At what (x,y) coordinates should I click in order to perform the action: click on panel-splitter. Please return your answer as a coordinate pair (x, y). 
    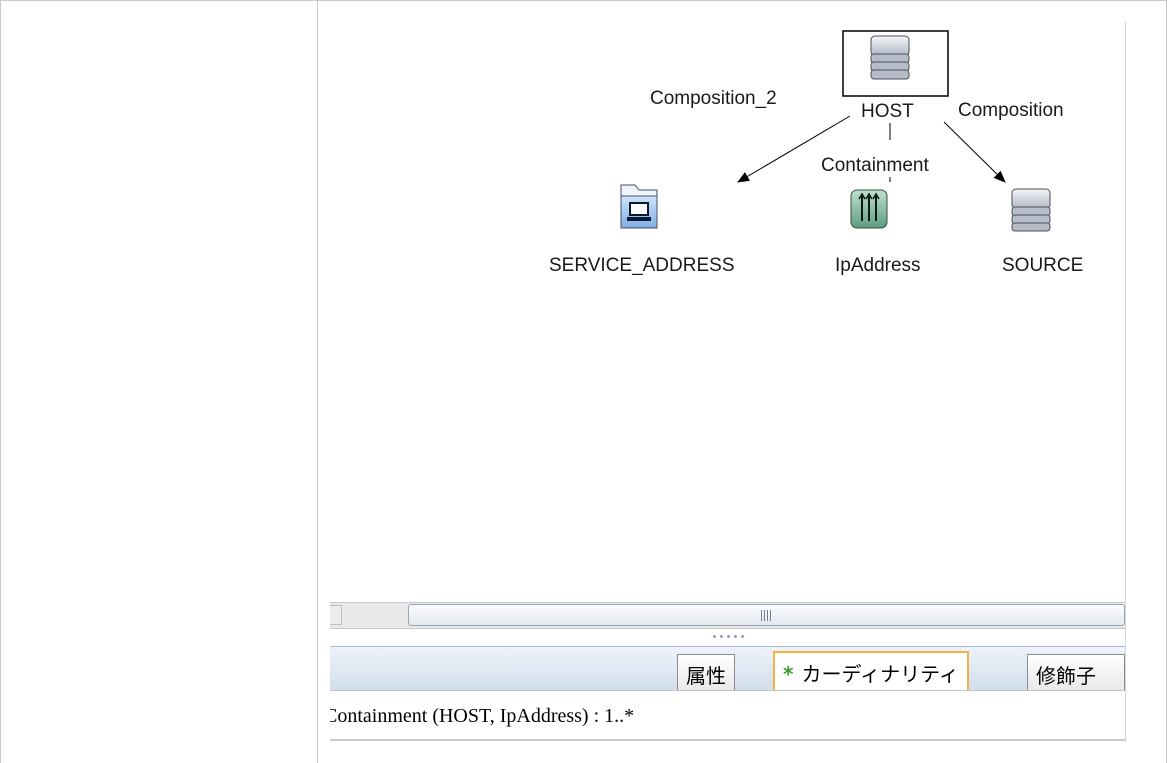
    Looking at the image, I should click on (727, 637).